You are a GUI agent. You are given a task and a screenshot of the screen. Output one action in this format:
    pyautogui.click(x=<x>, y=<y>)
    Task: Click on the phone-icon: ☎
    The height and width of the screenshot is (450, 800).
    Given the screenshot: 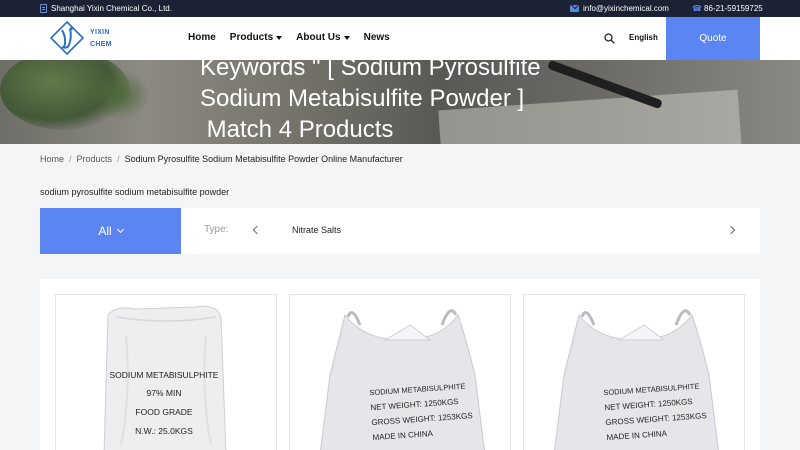 What is the action you would take?
    pyautogui.click(x=697, y=8)
    